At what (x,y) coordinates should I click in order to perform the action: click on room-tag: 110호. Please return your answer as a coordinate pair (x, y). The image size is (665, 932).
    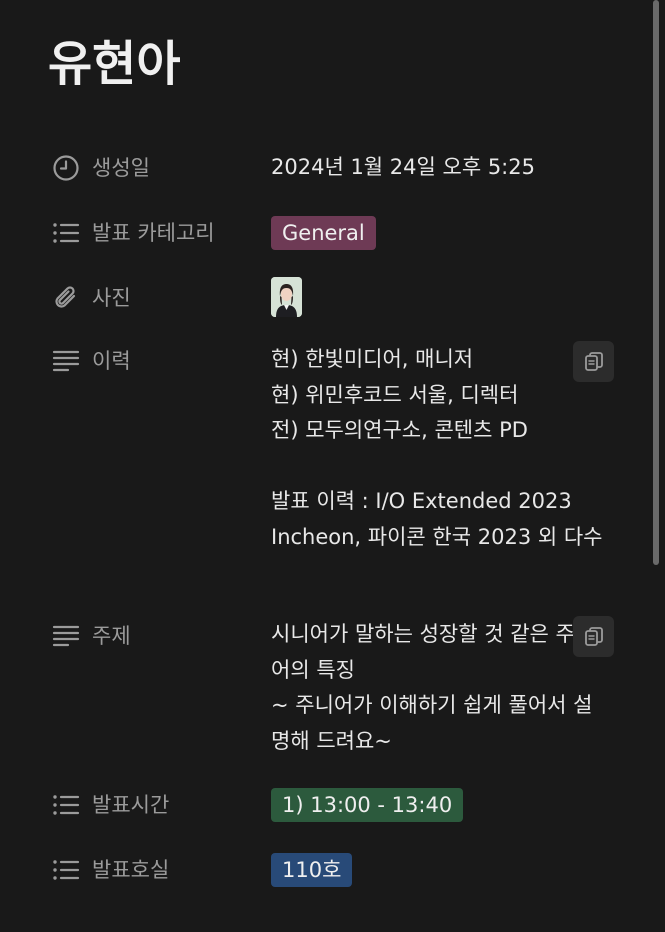
    Looking at the image, I should click on (312, 870).